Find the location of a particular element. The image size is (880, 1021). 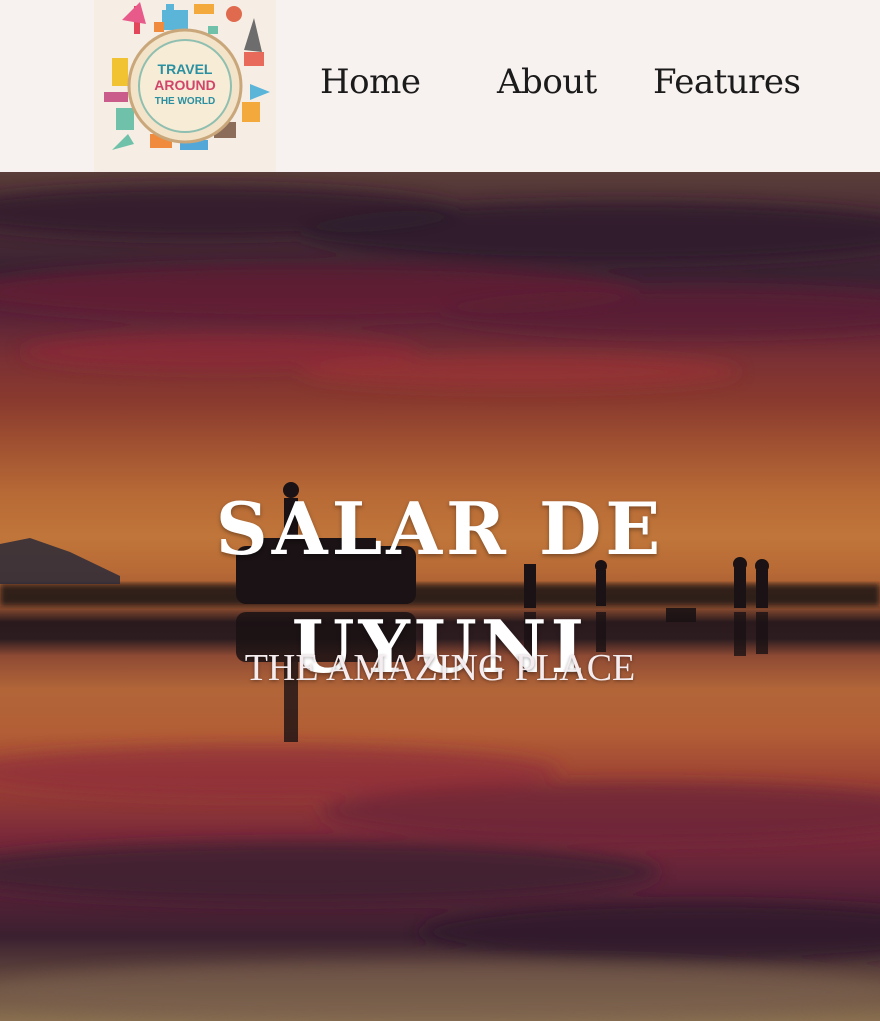

travel-around-the-world-logo-icon: TRAVEL AROUND THE WORLD is located at coordinates (187, 76).